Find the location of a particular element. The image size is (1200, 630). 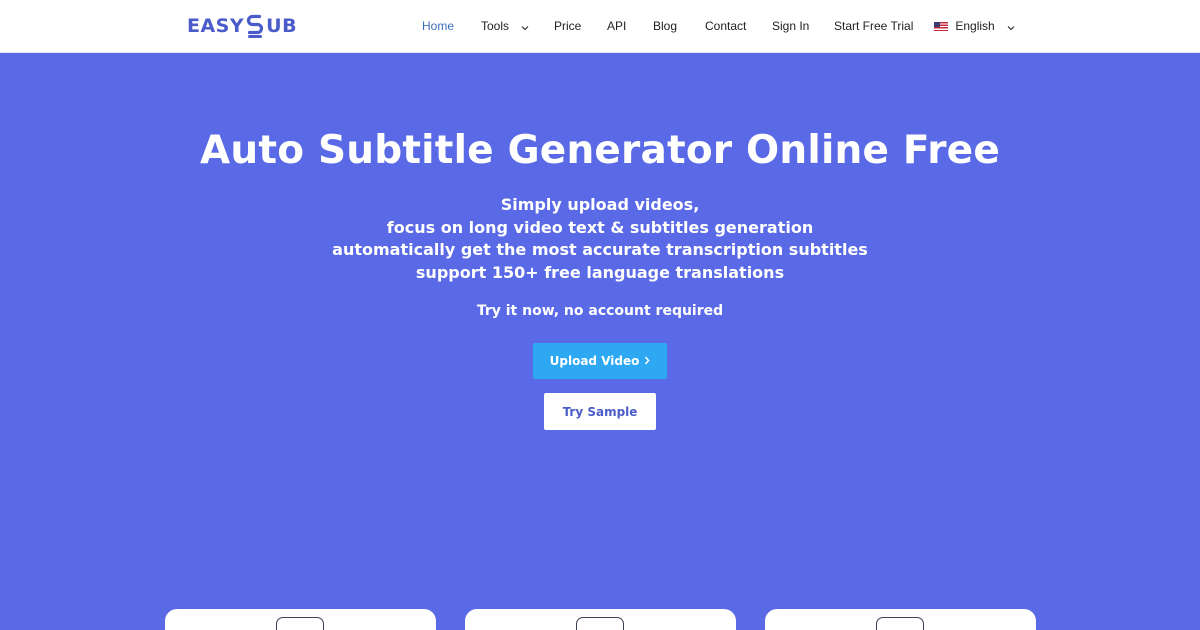

hero-title: Auto Subtitle Generator Online Free is located at coordinates (600, 150).